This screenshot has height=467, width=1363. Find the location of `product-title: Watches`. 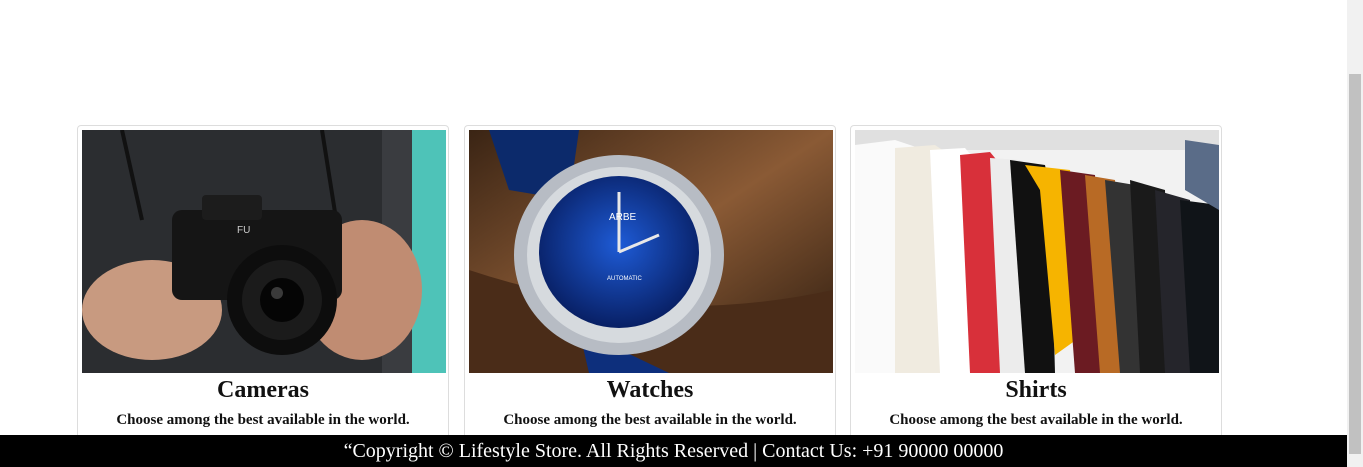

product-title: Watches is located at coordinates (650, 390).